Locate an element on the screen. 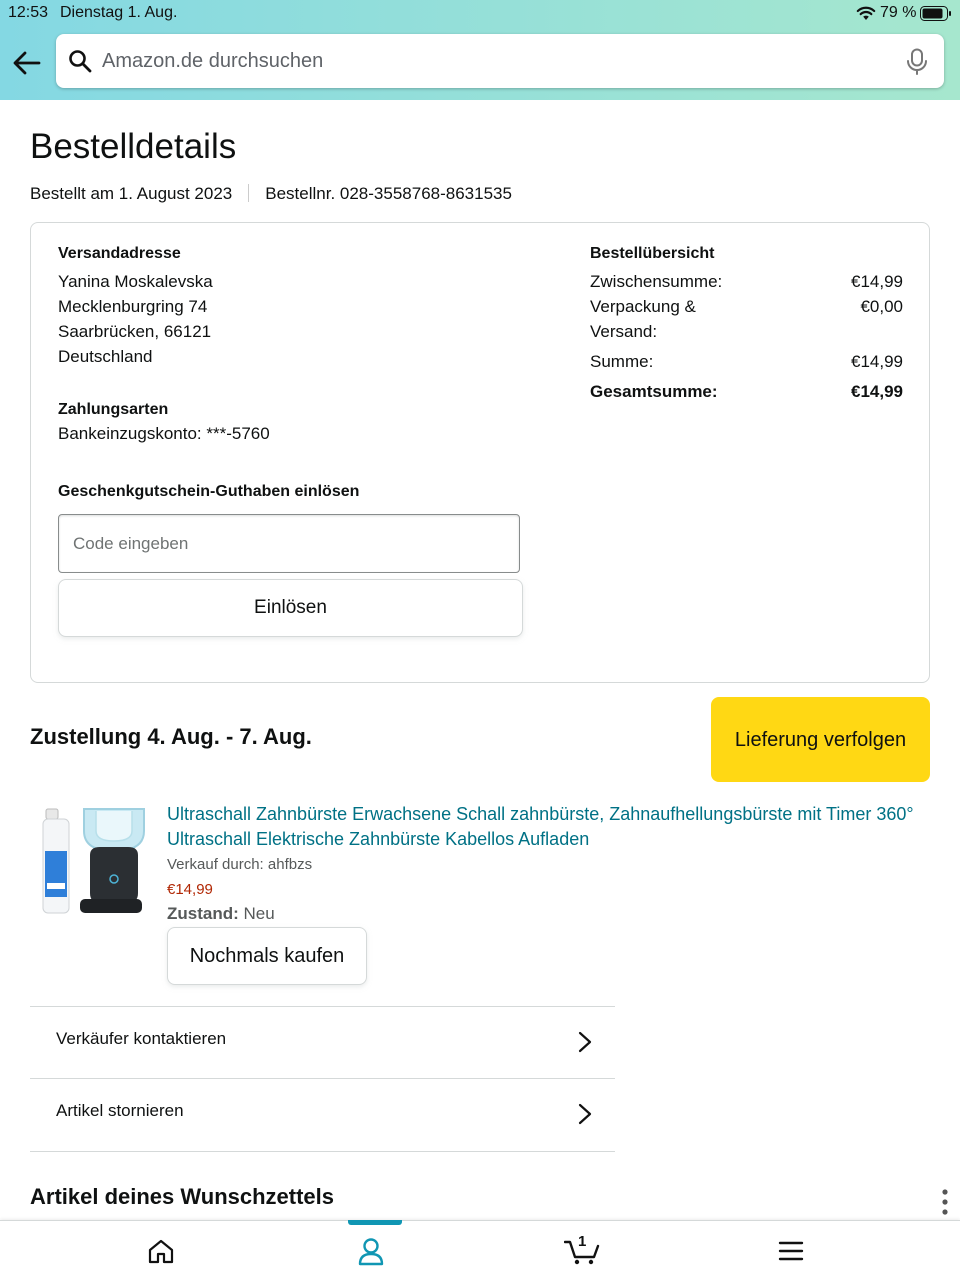 The image size is (960, 1280). payment-methods: Zahlungsarten Bankeinzugskonto: ***-5760 is located at coordinates (164, 423).